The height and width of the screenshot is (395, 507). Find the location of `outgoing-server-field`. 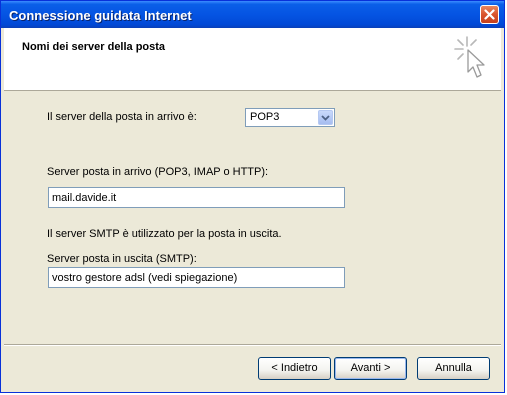

outgoing-server-field is located at coordinates (196, 277).